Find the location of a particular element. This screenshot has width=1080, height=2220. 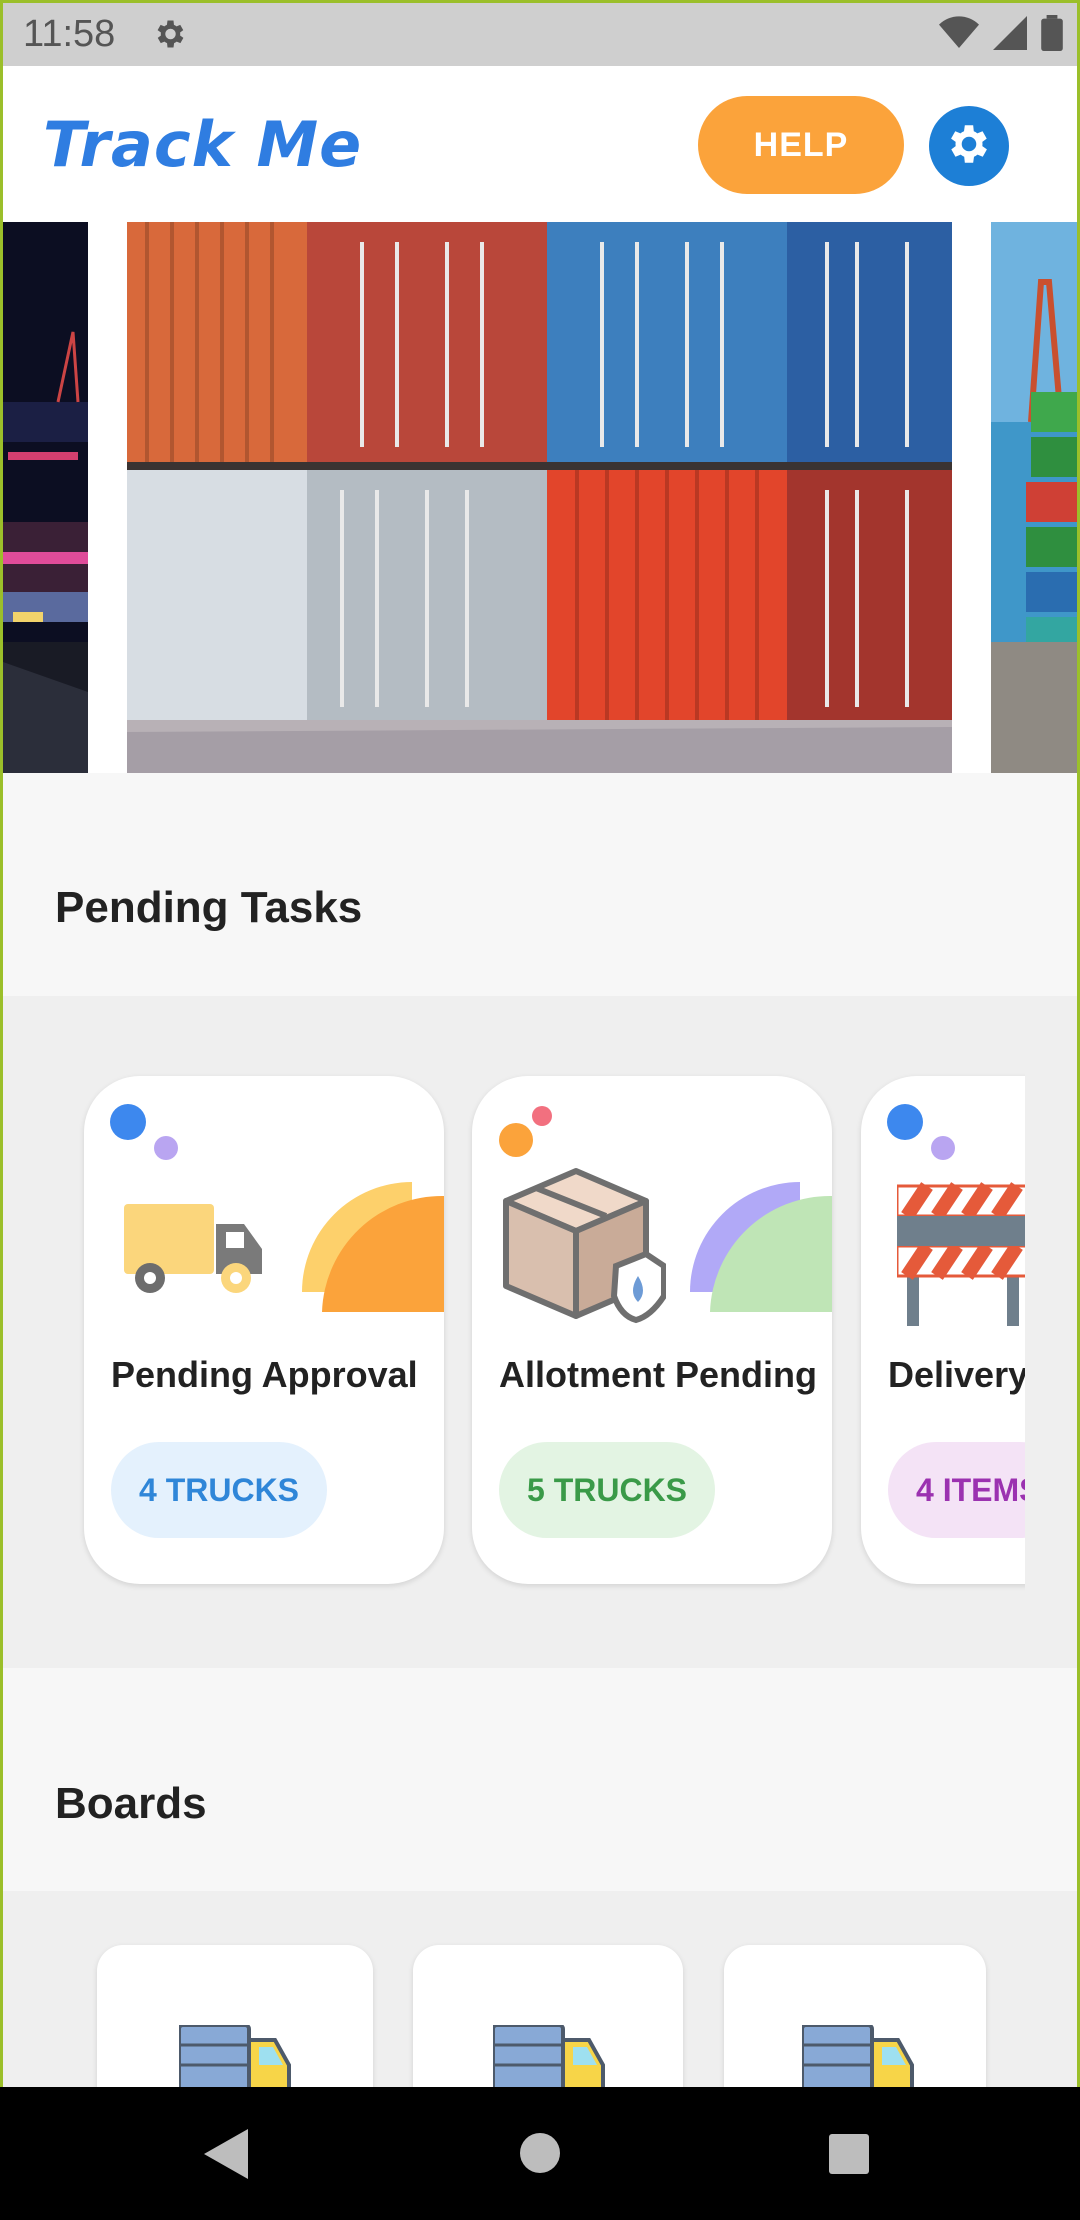

task-card-title: Pending Approval is located at coordinates (264, 1374).